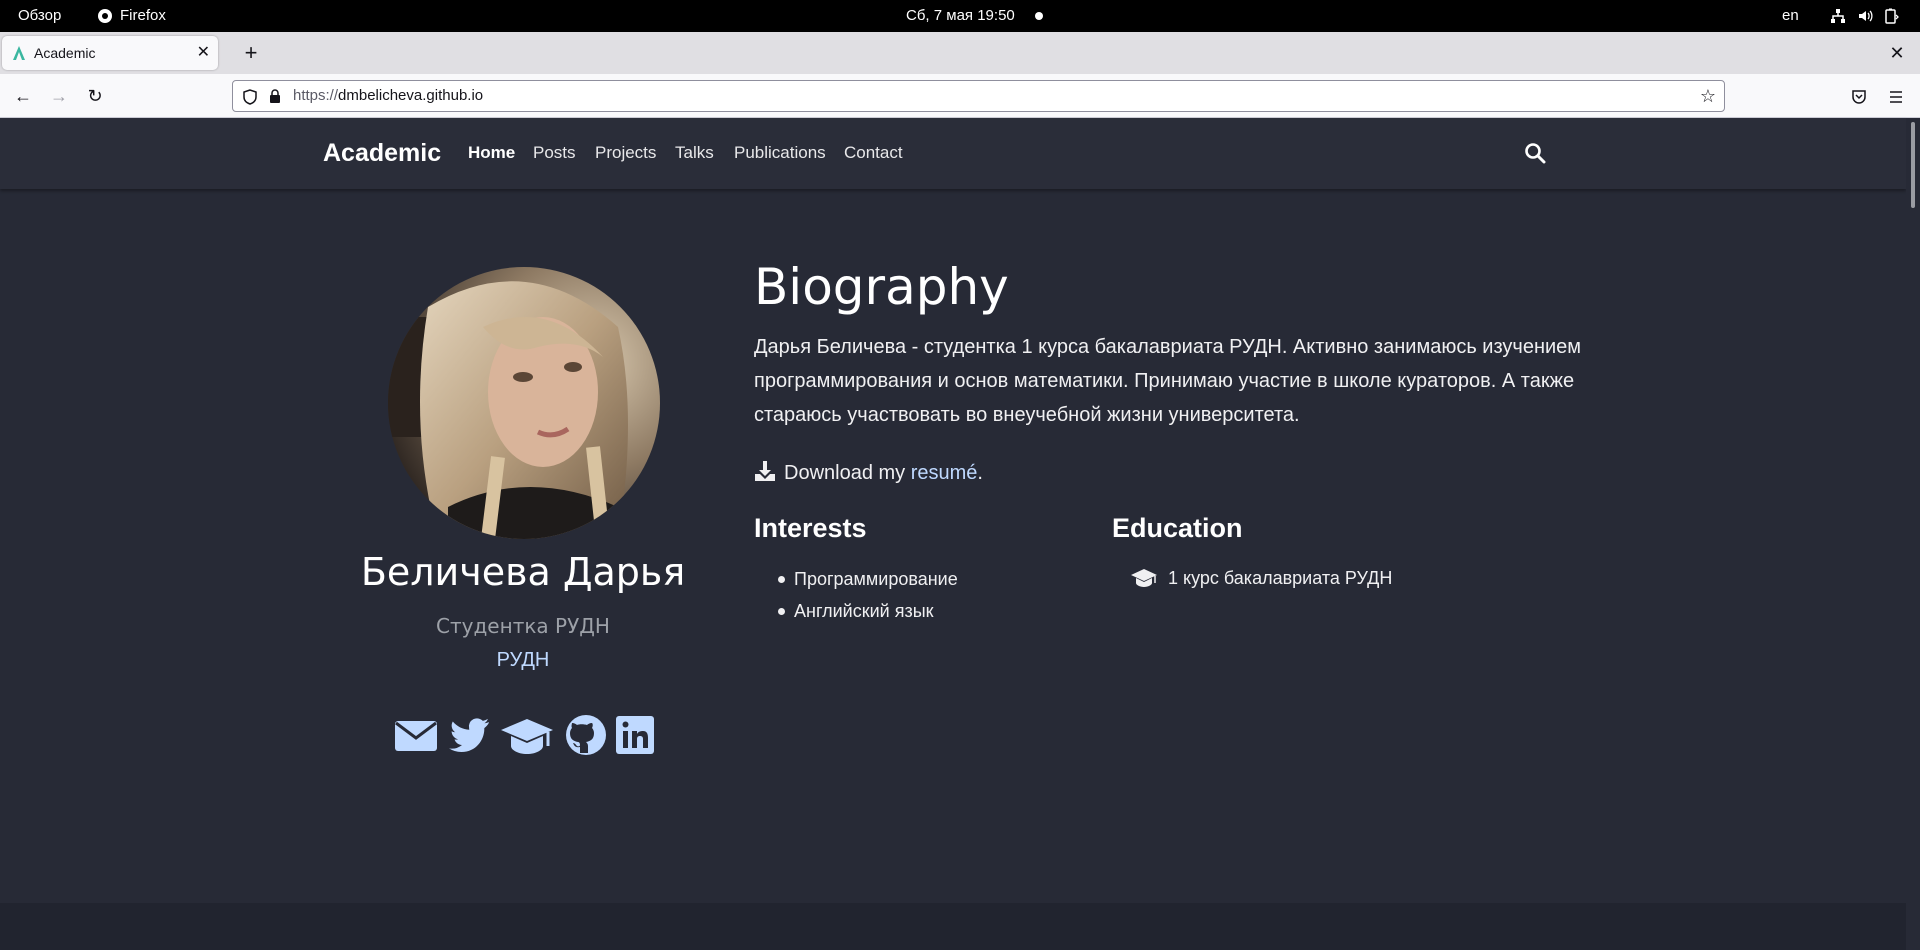  What do you see at coordinates (876, 579) in the screenshot?
I see `interest-label: Программирование` at bounding box center [876, 579].